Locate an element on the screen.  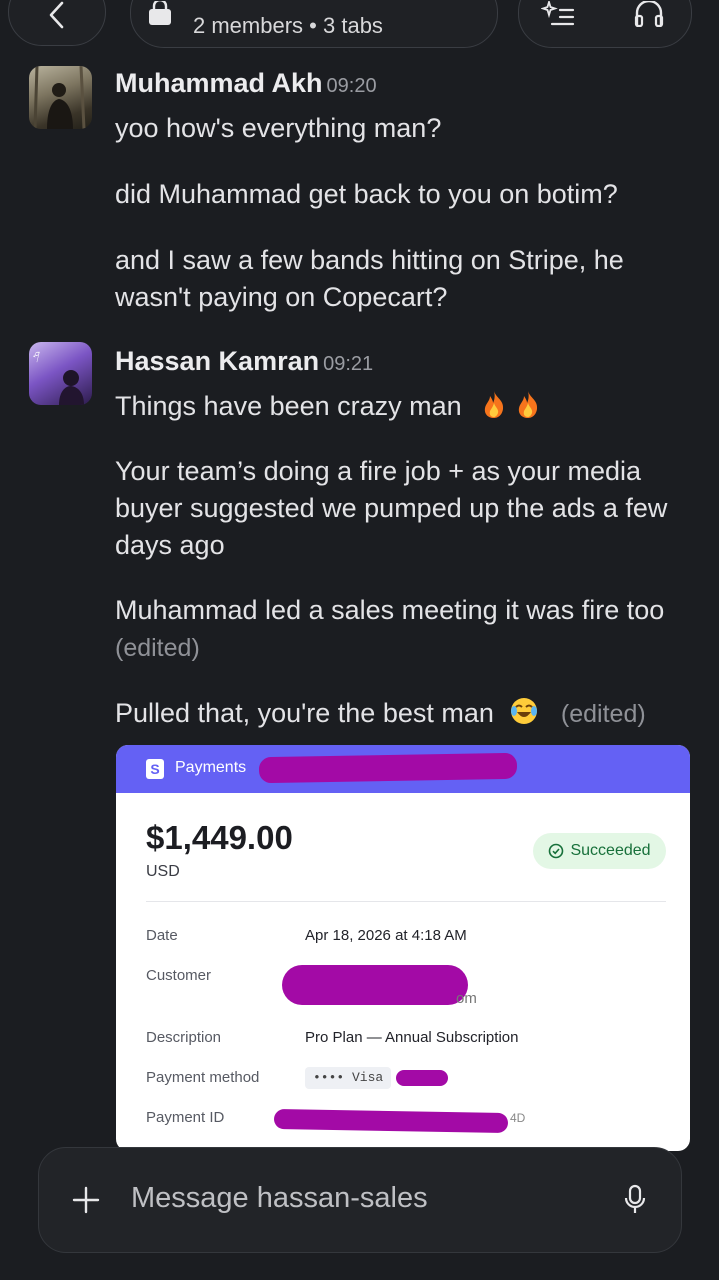
headphones-icon is located at coordinates (649, 14).